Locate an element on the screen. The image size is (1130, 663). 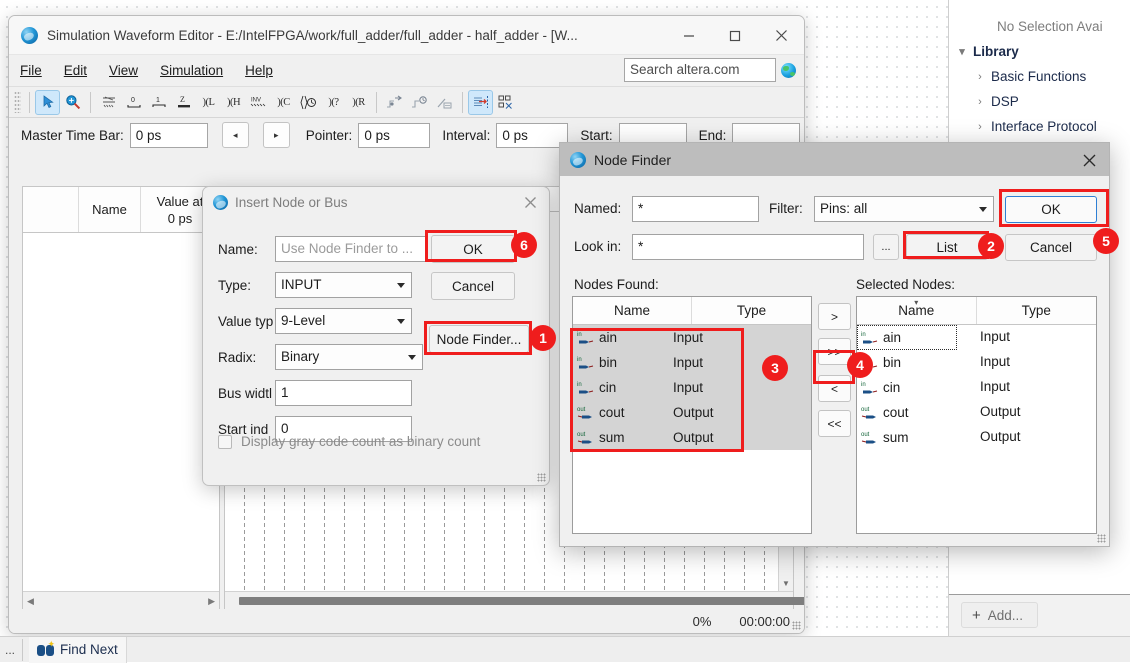
ip-item-library: ▾ Library is located at coordinates (1039, 51).